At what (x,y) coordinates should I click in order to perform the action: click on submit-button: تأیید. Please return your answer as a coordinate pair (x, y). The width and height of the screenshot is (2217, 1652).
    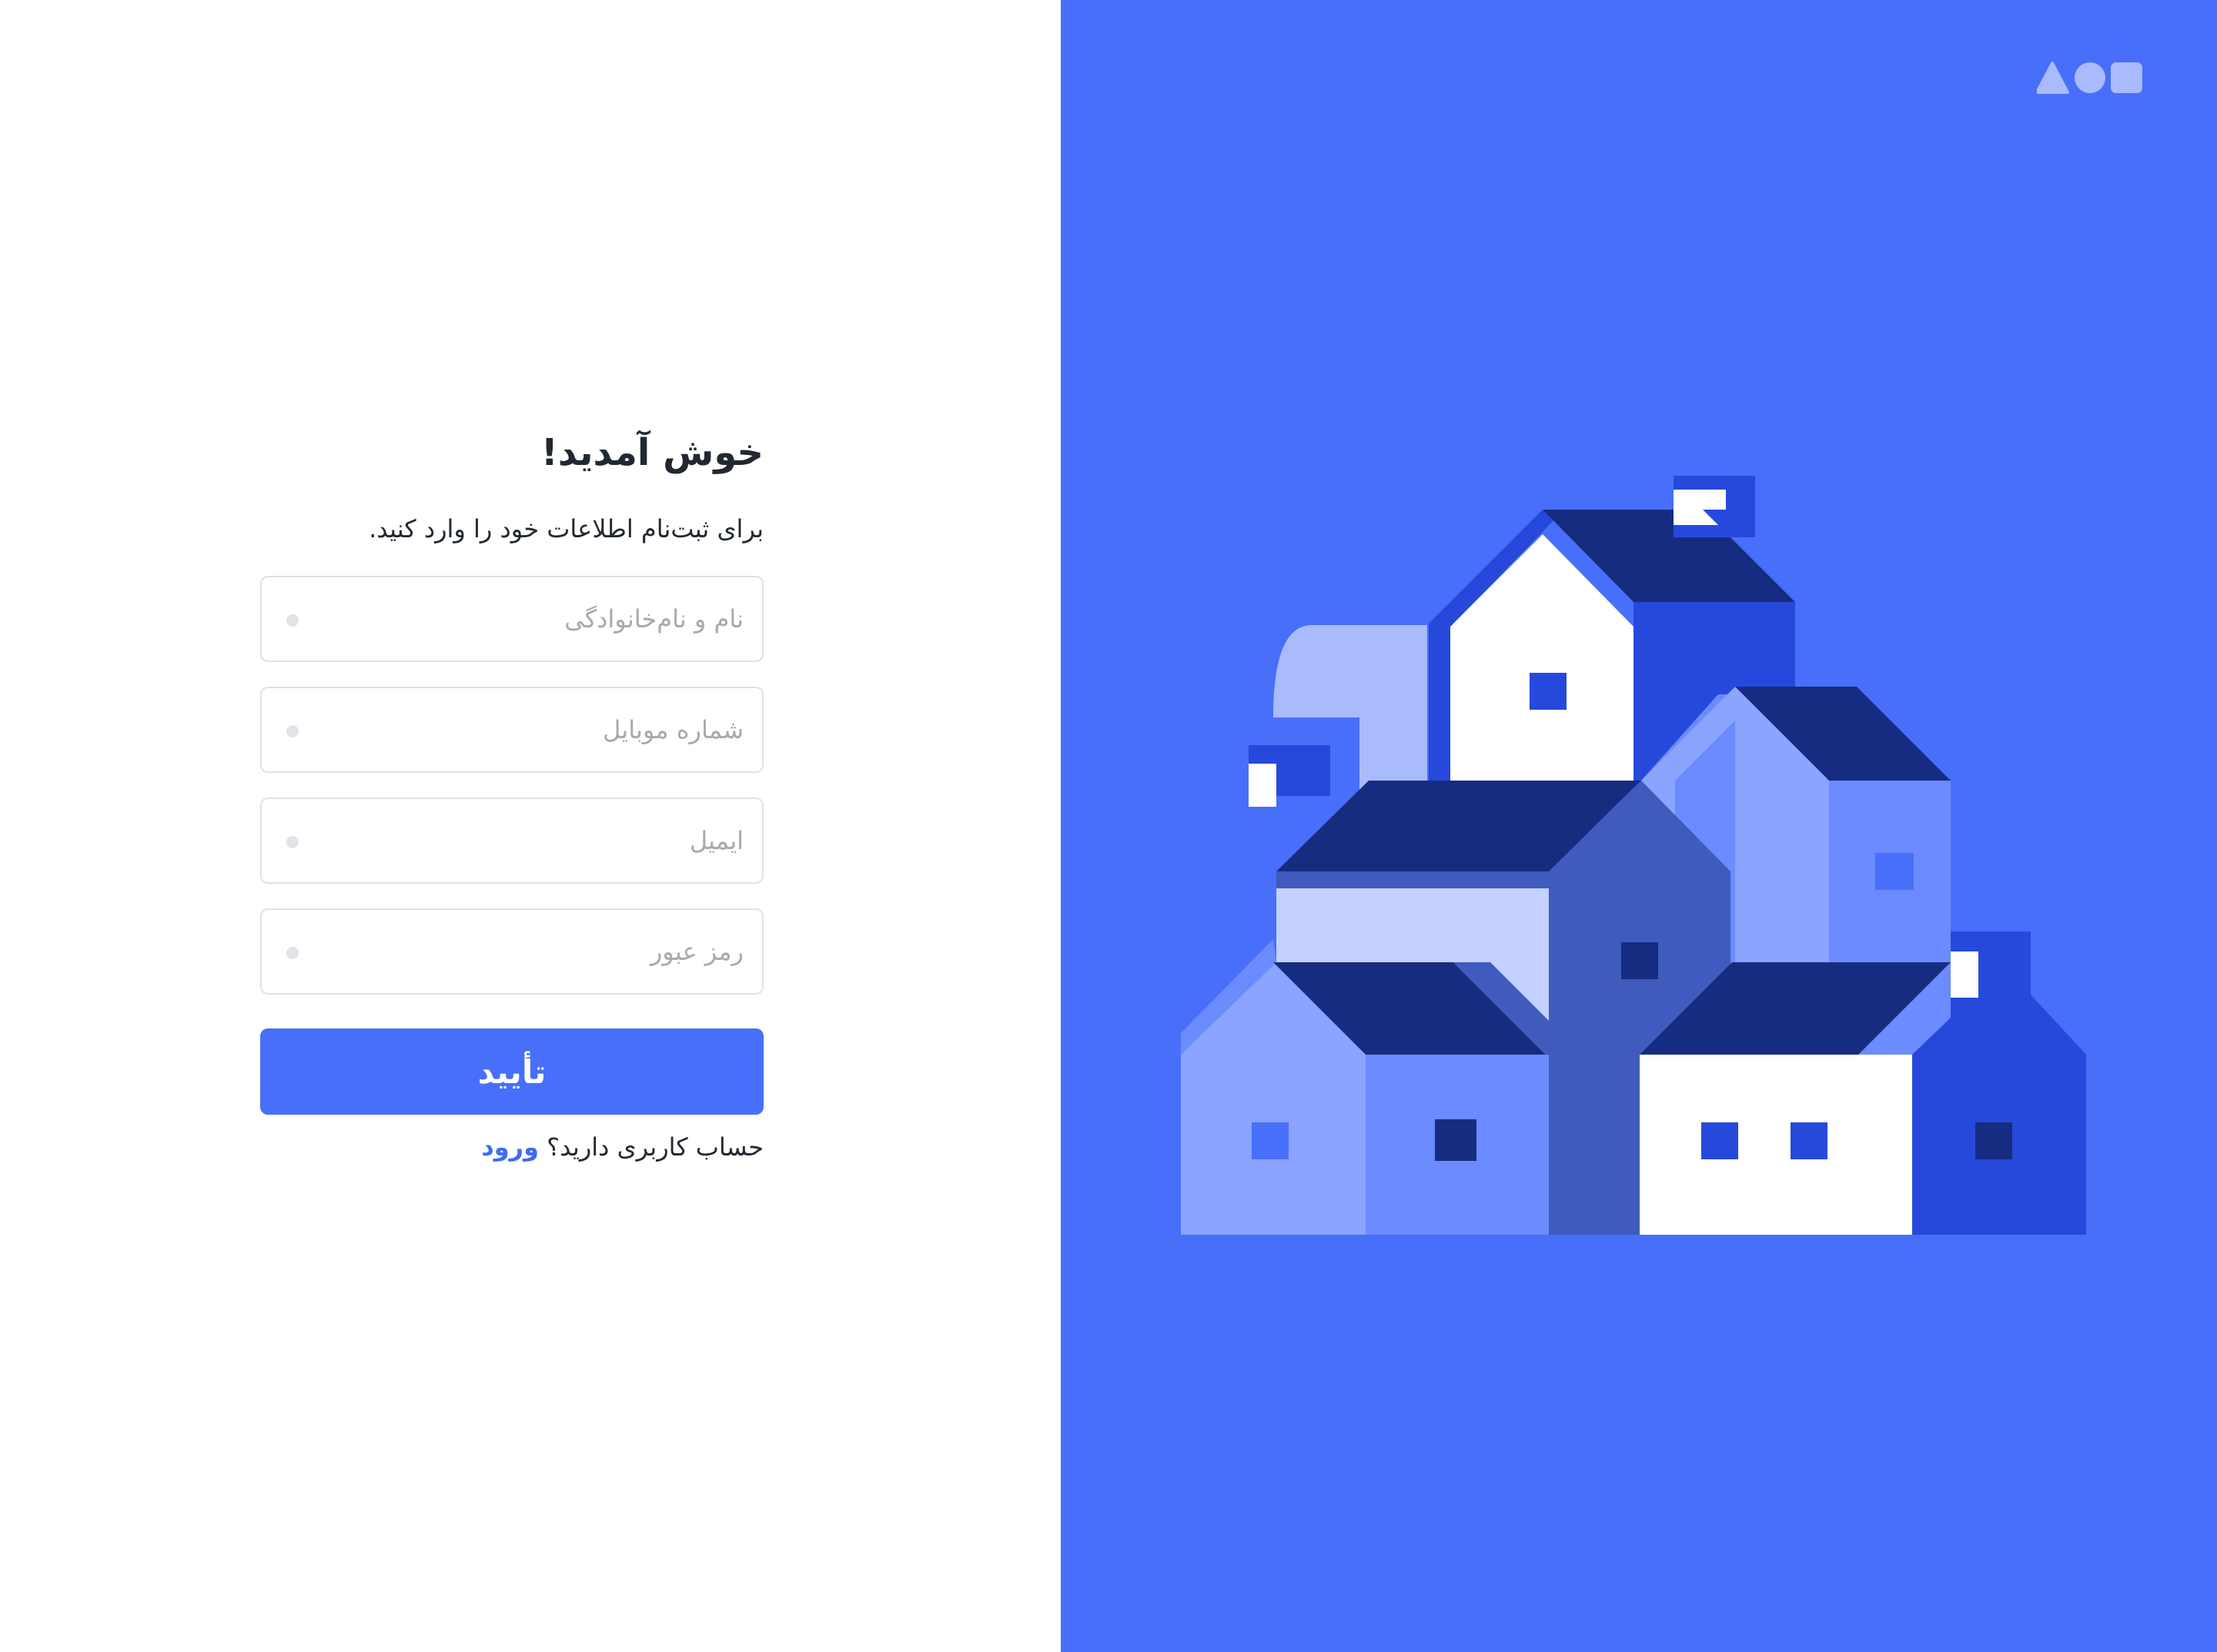
    Looking at the image, I should click on (512, 1071).